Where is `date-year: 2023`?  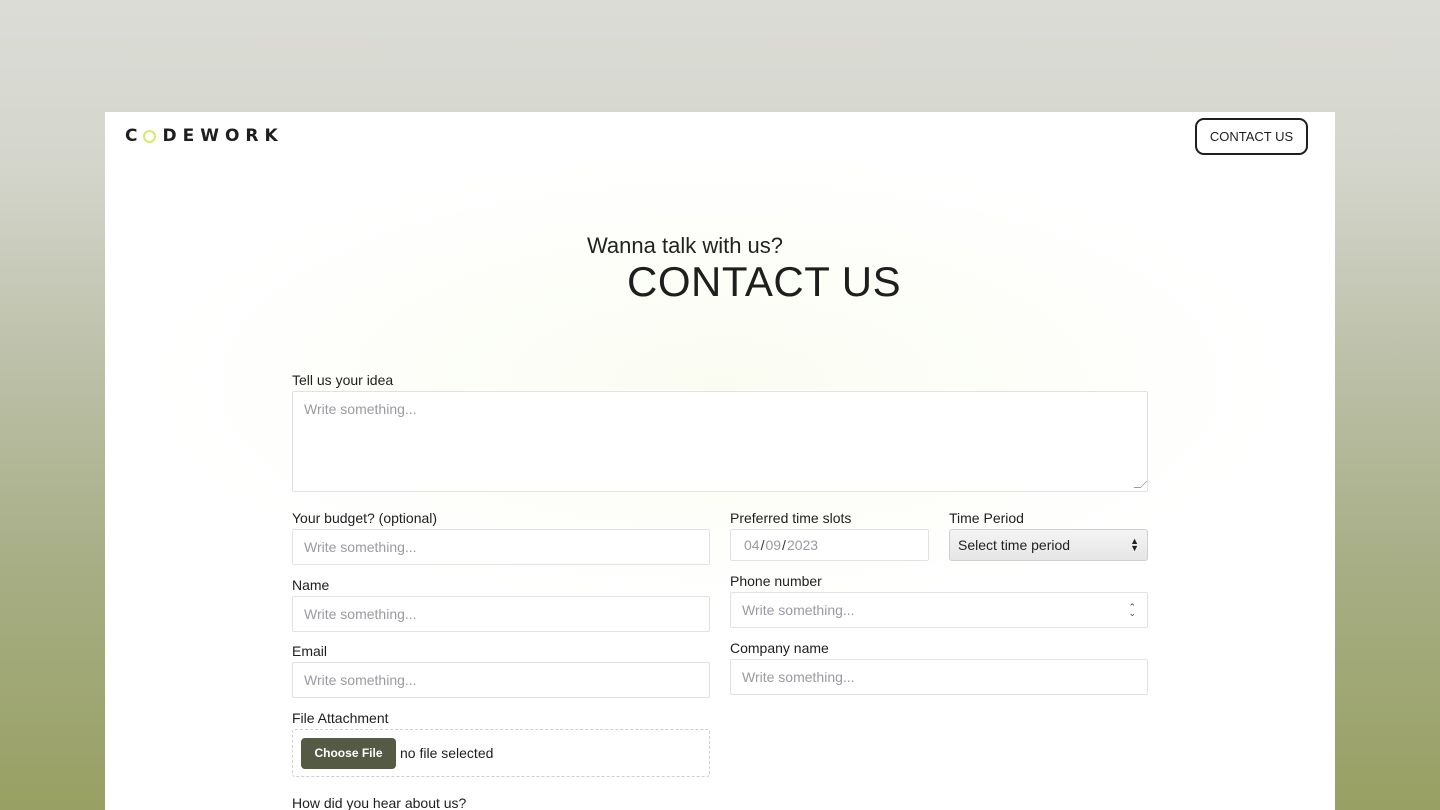 date-year: 2023 is located at coordinates (802, 545).